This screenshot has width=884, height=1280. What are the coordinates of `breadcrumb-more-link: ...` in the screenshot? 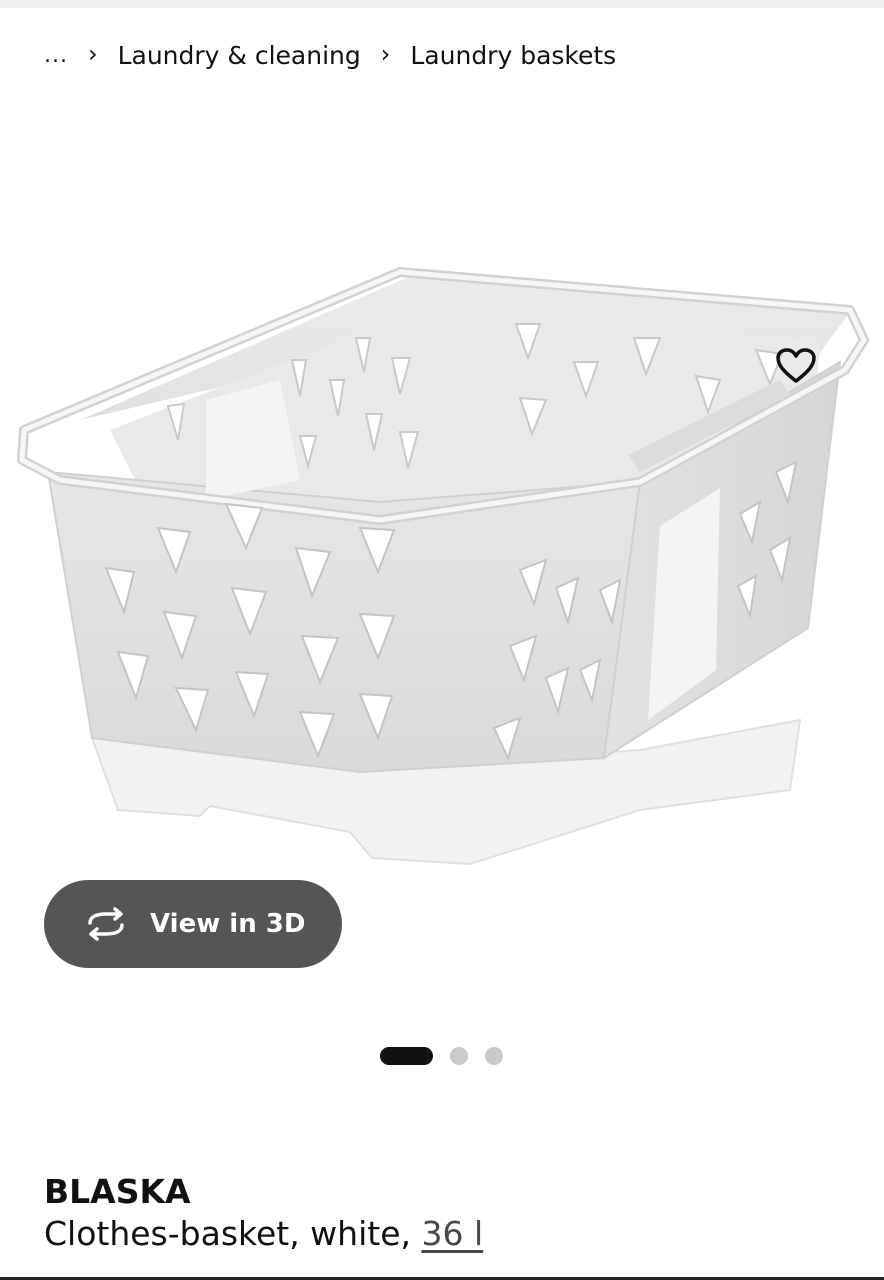 It's located at (56, 55).